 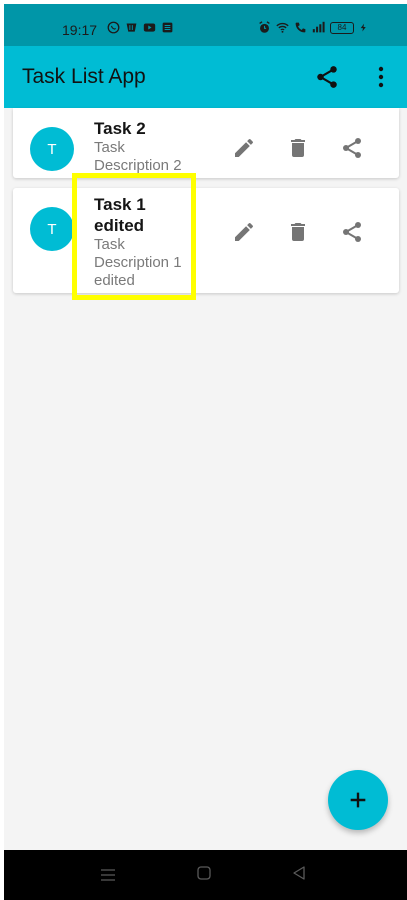 I want to click on youtube-icon, so click(x=149, y=27).